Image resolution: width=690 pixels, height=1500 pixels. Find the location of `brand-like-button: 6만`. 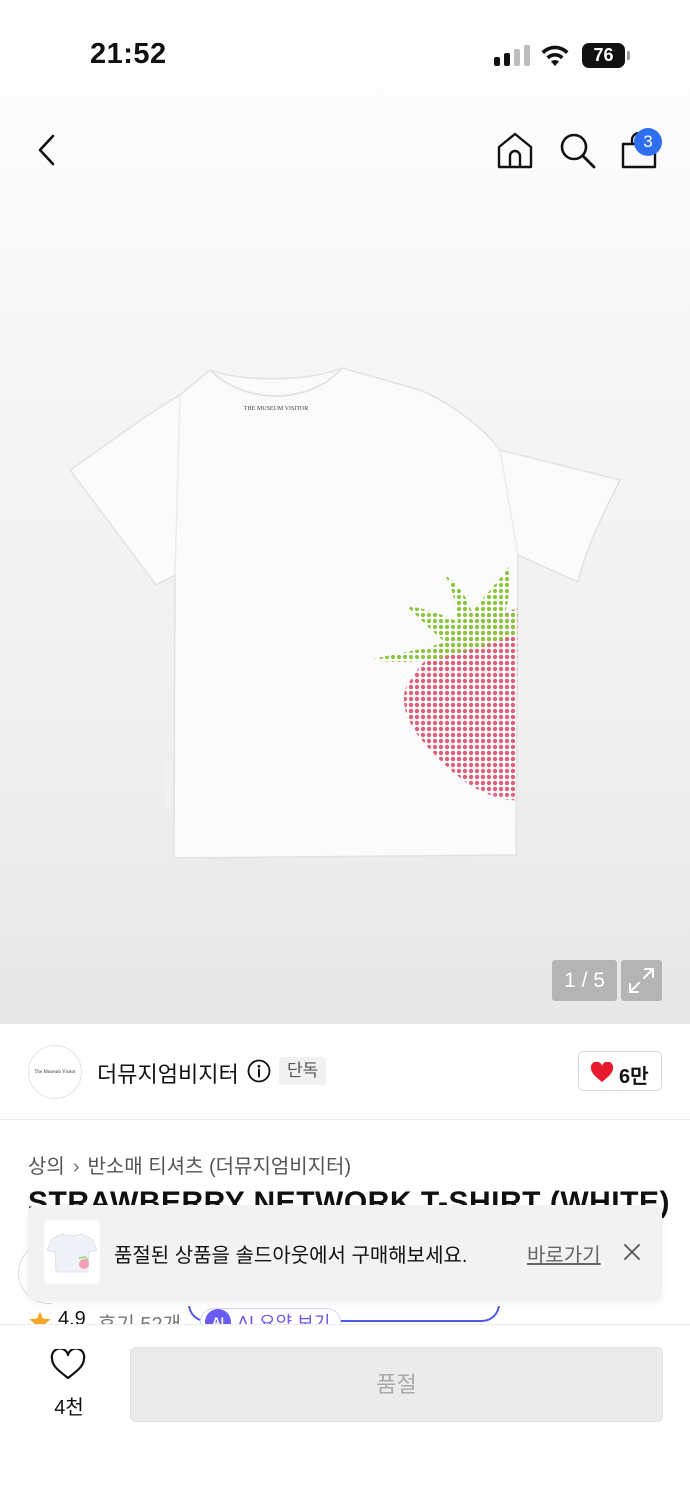

brand-like-button: 6만 is located at coordinates (620, 1071).